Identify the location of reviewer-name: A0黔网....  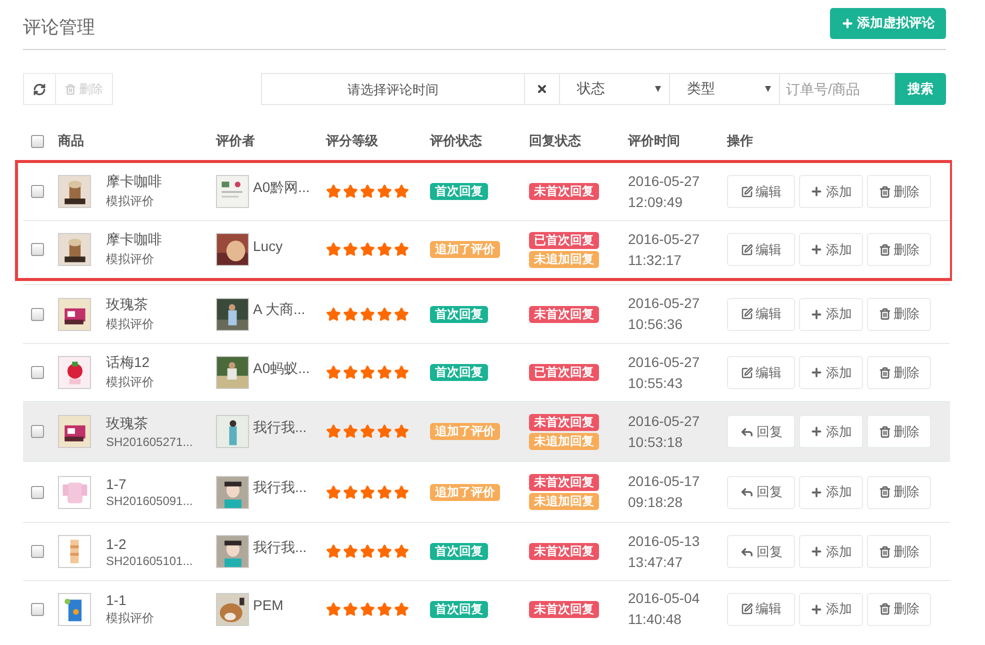
(281, 187).